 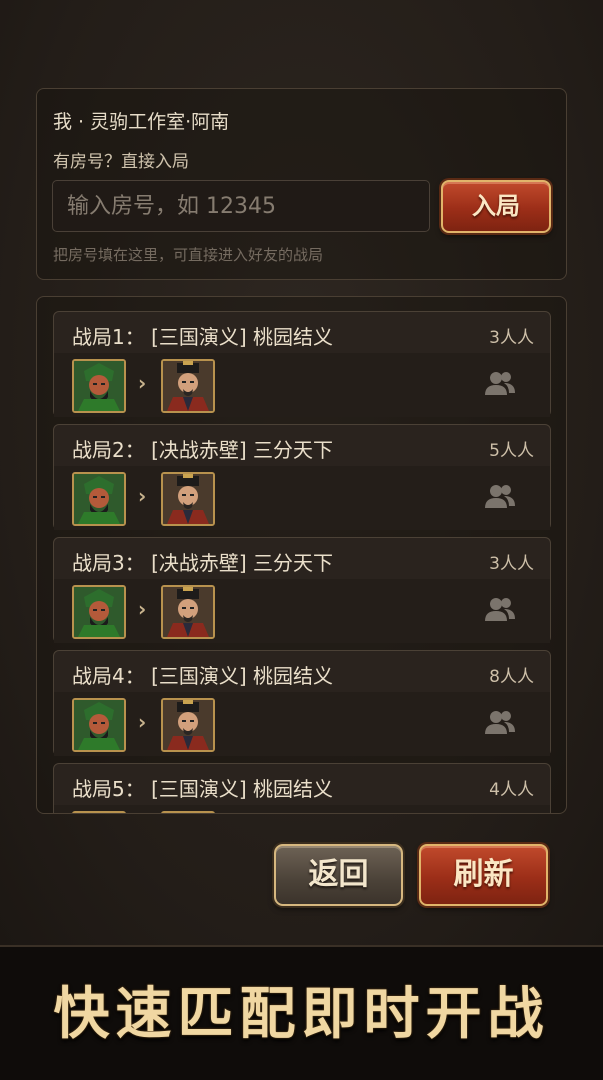 What do you see at coordinates (338, 875) in the screenshot?
I see `back-button: 返回` at bounding box center [338, 875].